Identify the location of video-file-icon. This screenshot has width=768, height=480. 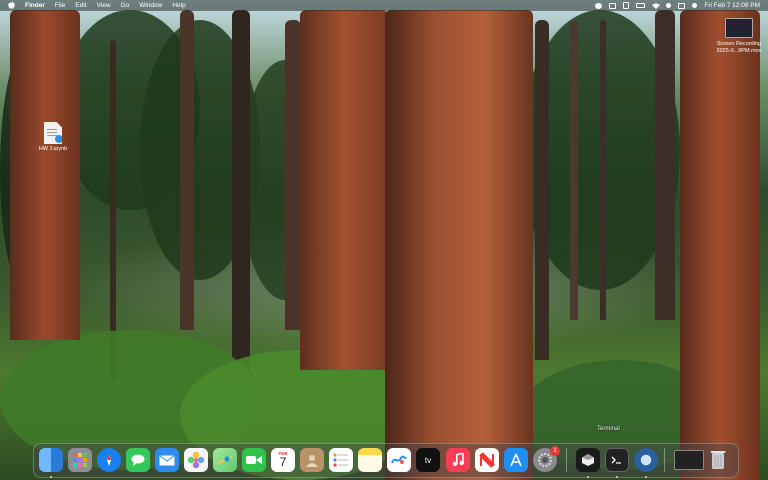
(739, 28).